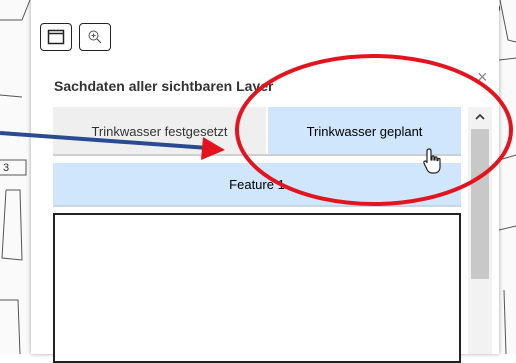 The height and width of the screenshot is (363, 516). I want to click on zoom-in-icon, so click(95, 37).